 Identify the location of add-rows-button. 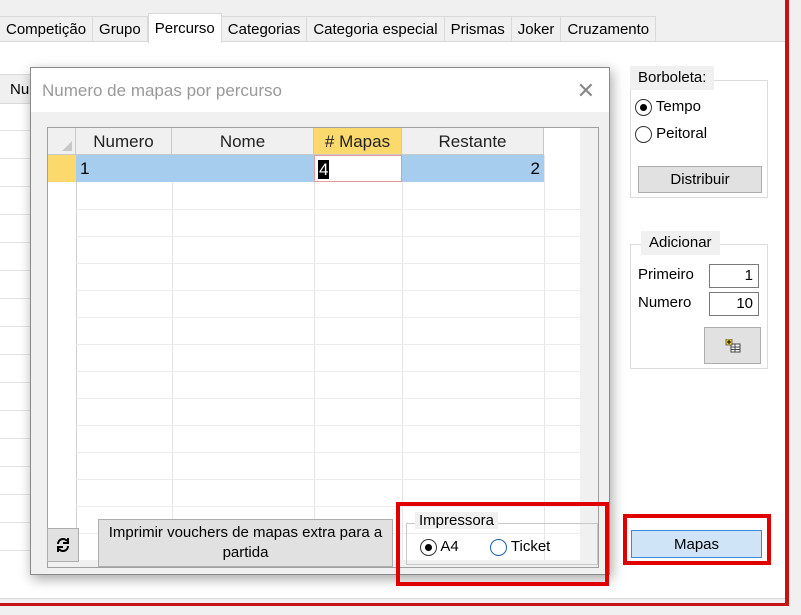
(732, 345).